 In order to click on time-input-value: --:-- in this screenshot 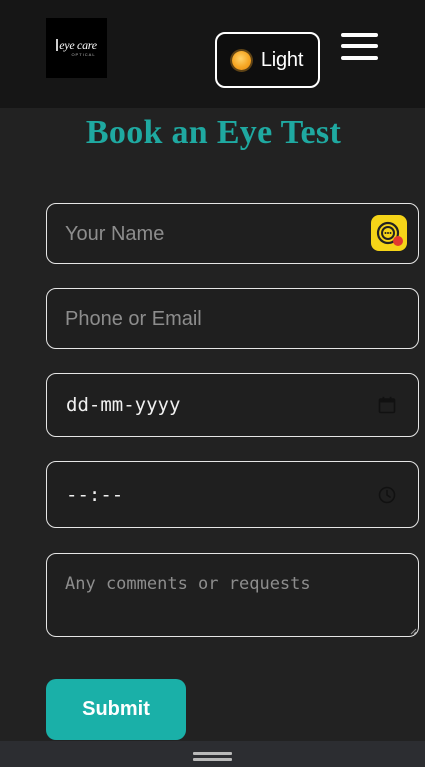, I will do `click(95, 495)`.